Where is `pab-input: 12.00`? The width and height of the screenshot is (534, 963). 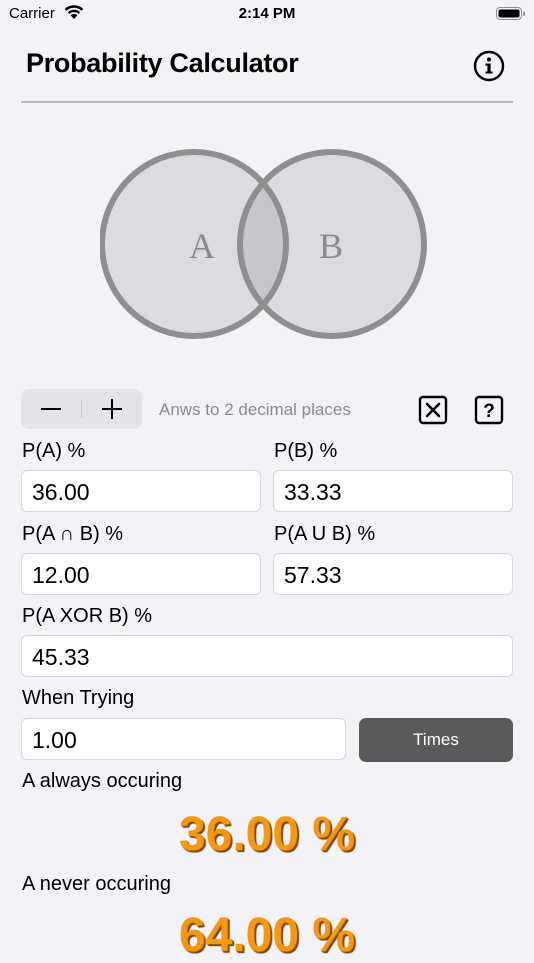
pab-input: 12.00 is located at coordinates (141, 574).